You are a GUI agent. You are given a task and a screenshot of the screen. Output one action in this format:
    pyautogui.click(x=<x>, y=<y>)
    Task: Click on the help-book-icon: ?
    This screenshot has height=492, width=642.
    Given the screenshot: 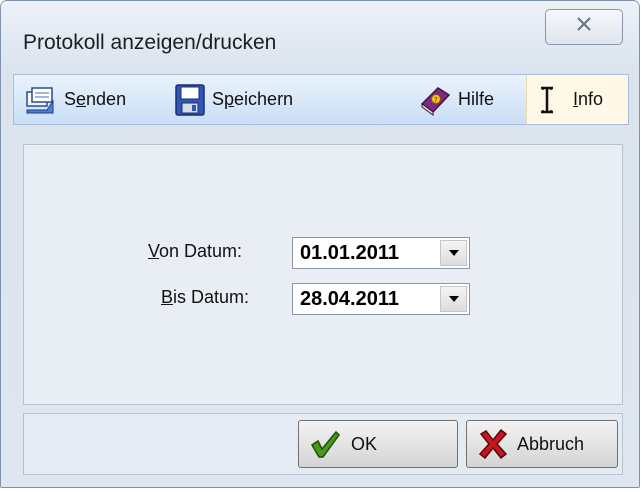 What is the action you would take?
    pyautogui.click(x=435, y=100)
    